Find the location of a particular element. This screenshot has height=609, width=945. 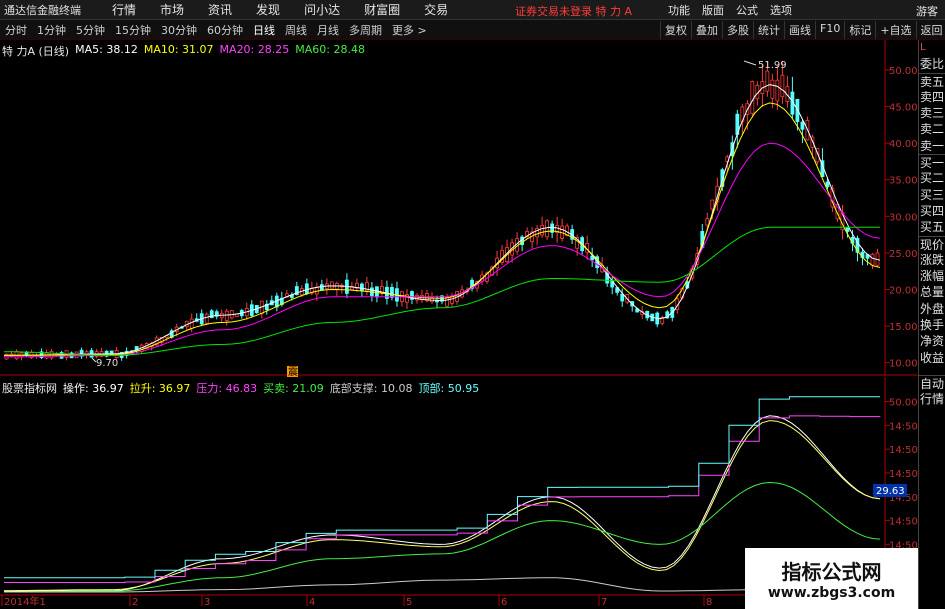

menu-market: 市场 is located at coordinates (172, 9).